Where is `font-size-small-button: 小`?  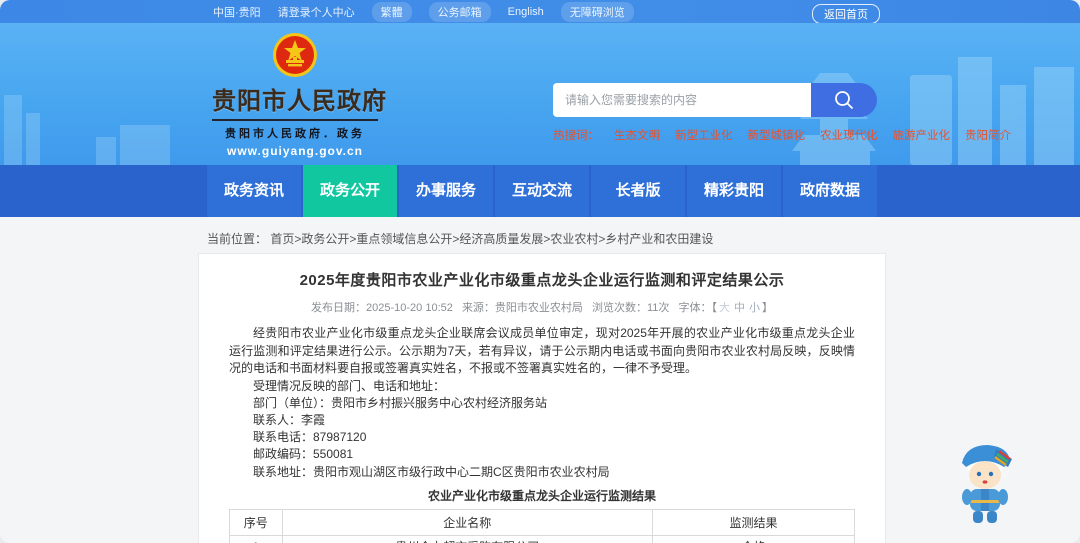
font-size-small-button: 小 is located at coordinates (754, 308).